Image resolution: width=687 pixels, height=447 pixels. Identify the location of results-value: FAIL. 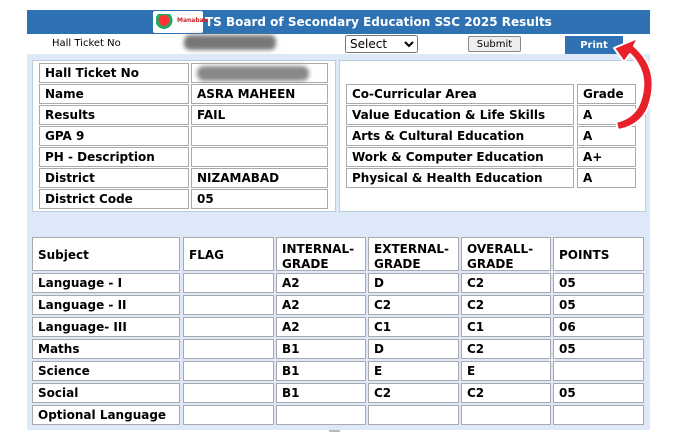
(259, 115).